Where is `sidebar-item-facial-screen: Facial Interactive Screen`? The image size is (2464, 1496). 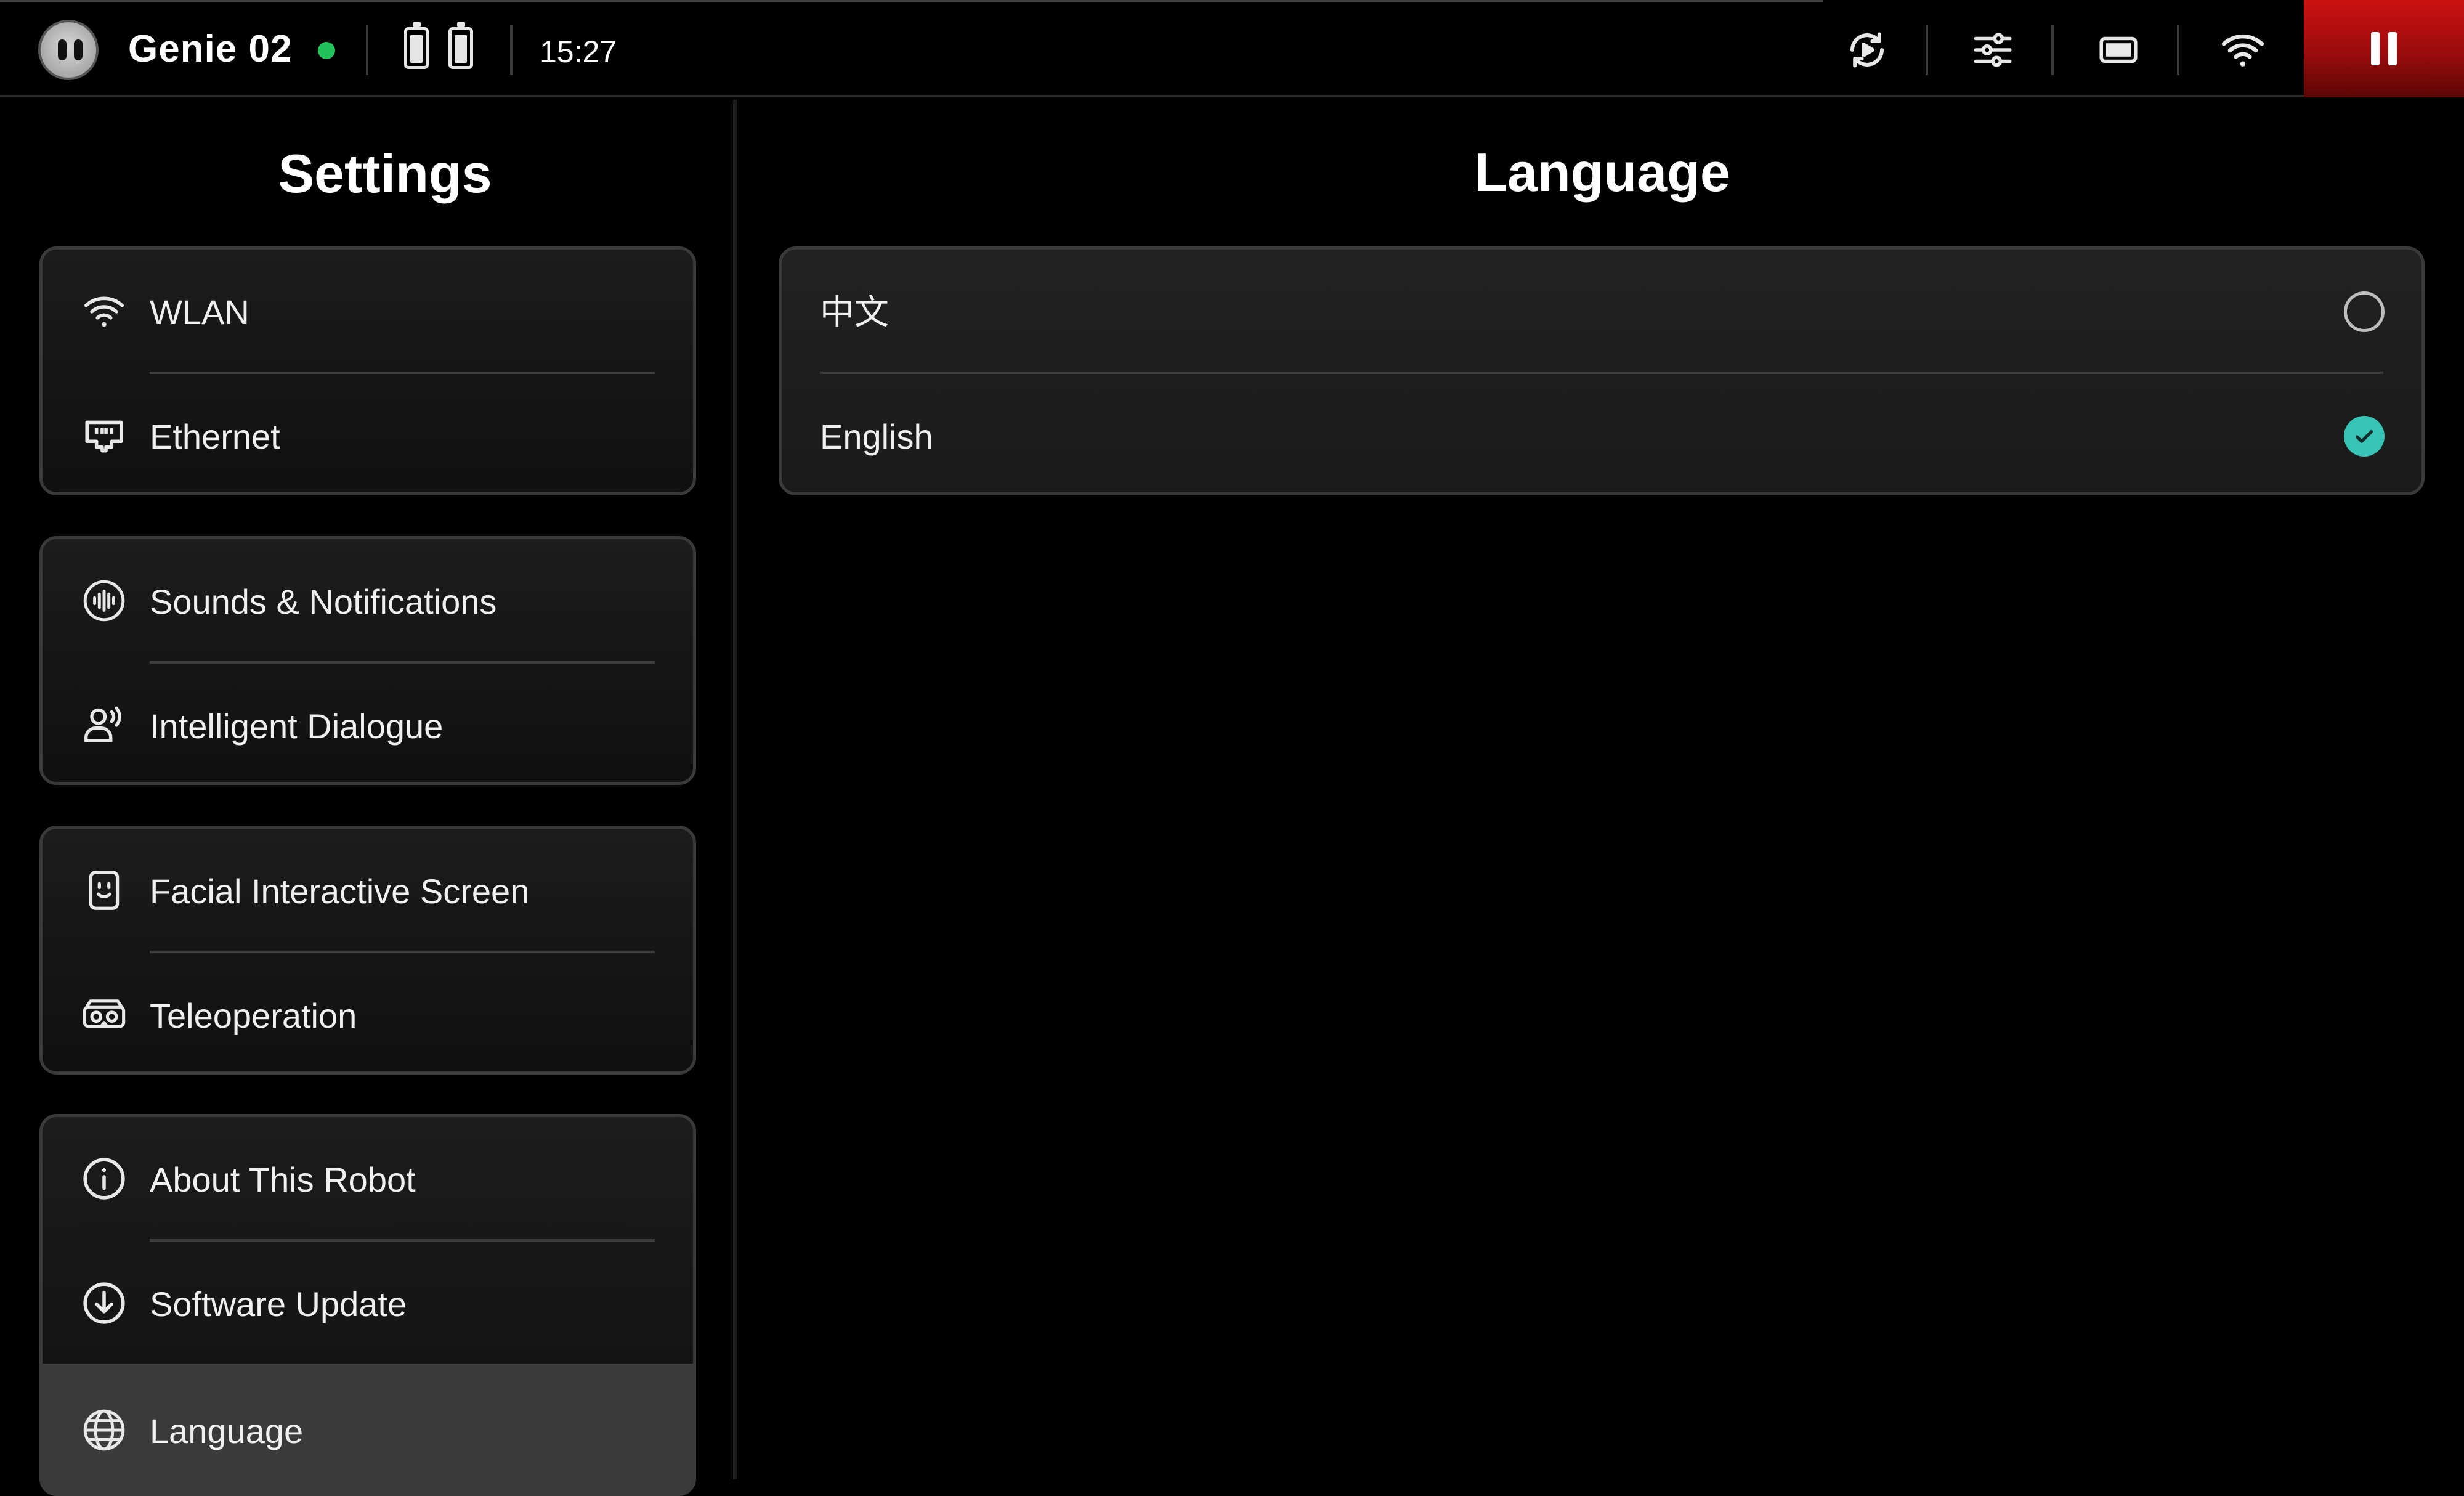 sidebar-item-facial-screen: Facial Interactive Screen is located at coordinates (368, 890).